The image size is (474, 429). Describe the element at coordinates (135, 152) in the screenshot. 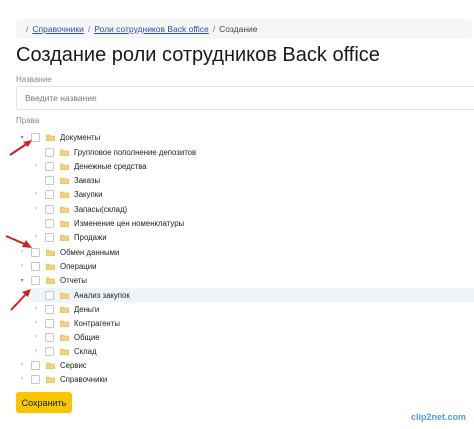

I see `tree-row-label: Групповое пополнение депозитов` at that location.